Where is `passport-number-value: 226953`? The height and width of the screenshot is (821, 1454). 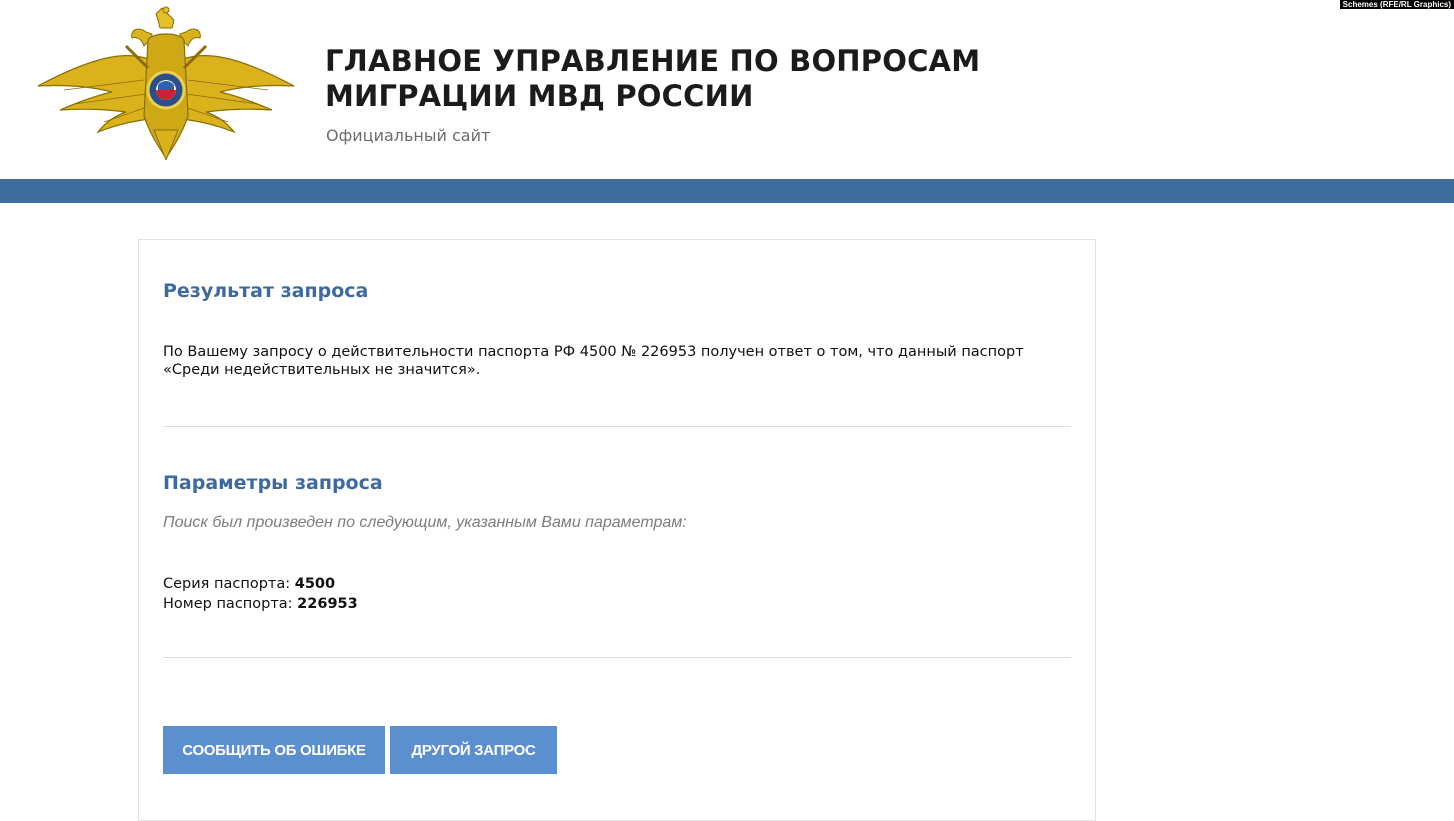
passport-number-value: 226953 is located at coordinates (327, 604).